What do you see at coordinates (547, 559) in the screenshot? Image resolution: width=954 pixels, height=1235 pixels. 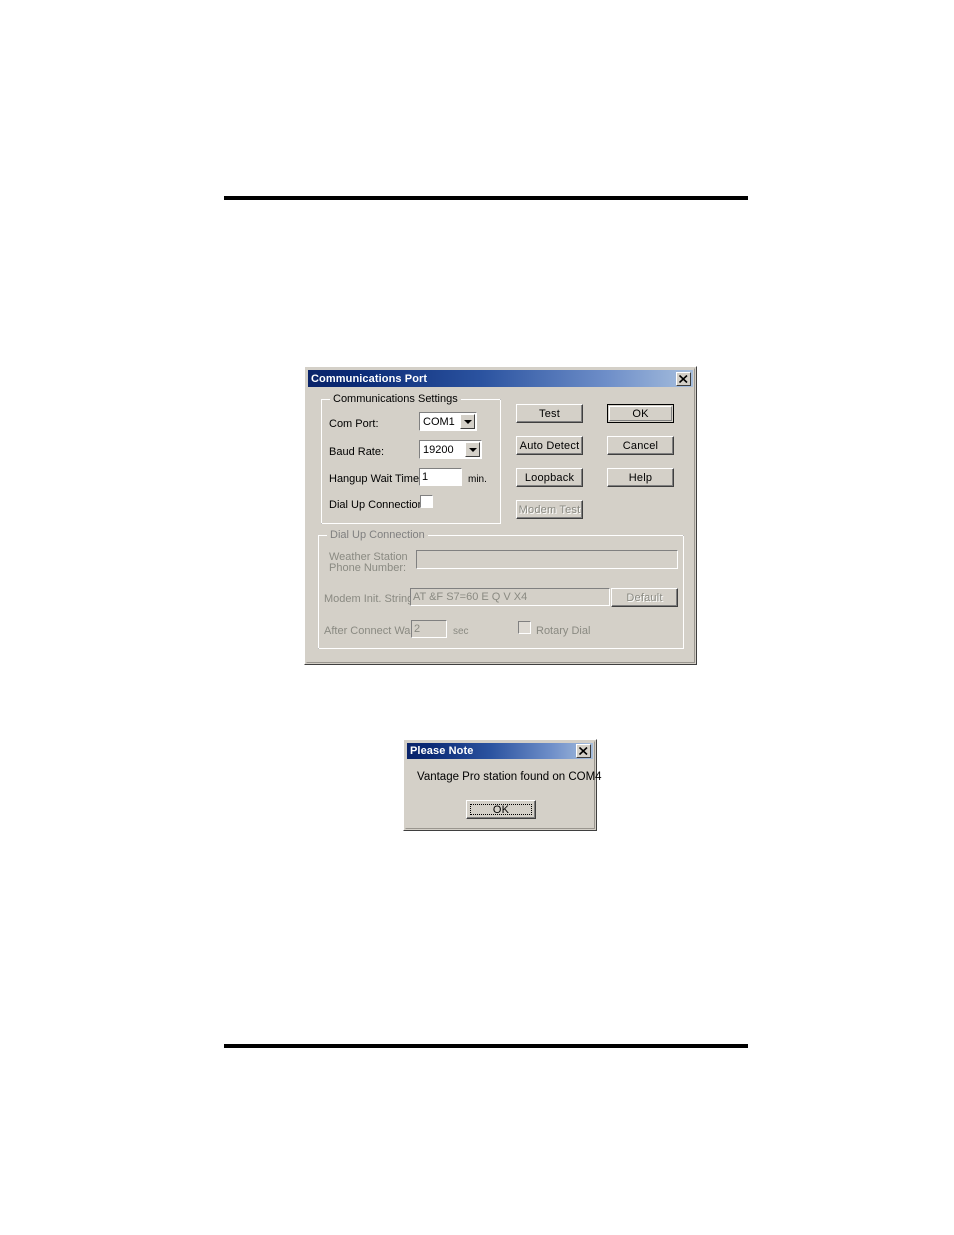 I see `weather-station-phone-input` at bounding box center [547, 559].